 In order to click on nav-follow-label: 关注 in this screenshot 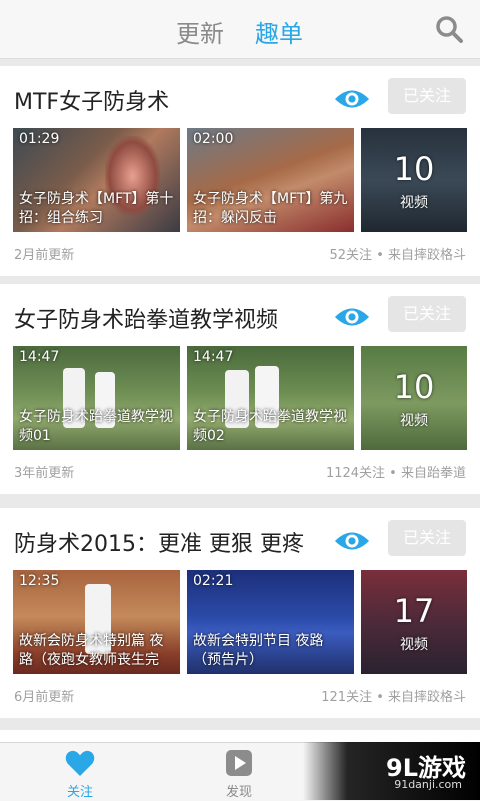, I will do `click(79, 792)`.